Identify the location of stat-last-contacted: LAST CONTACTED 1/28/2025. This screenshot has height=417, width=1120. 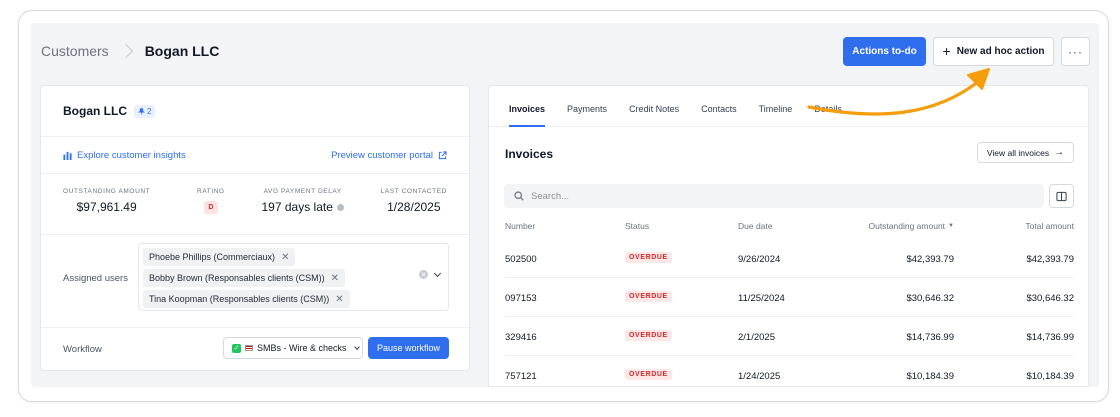
(414, 211).